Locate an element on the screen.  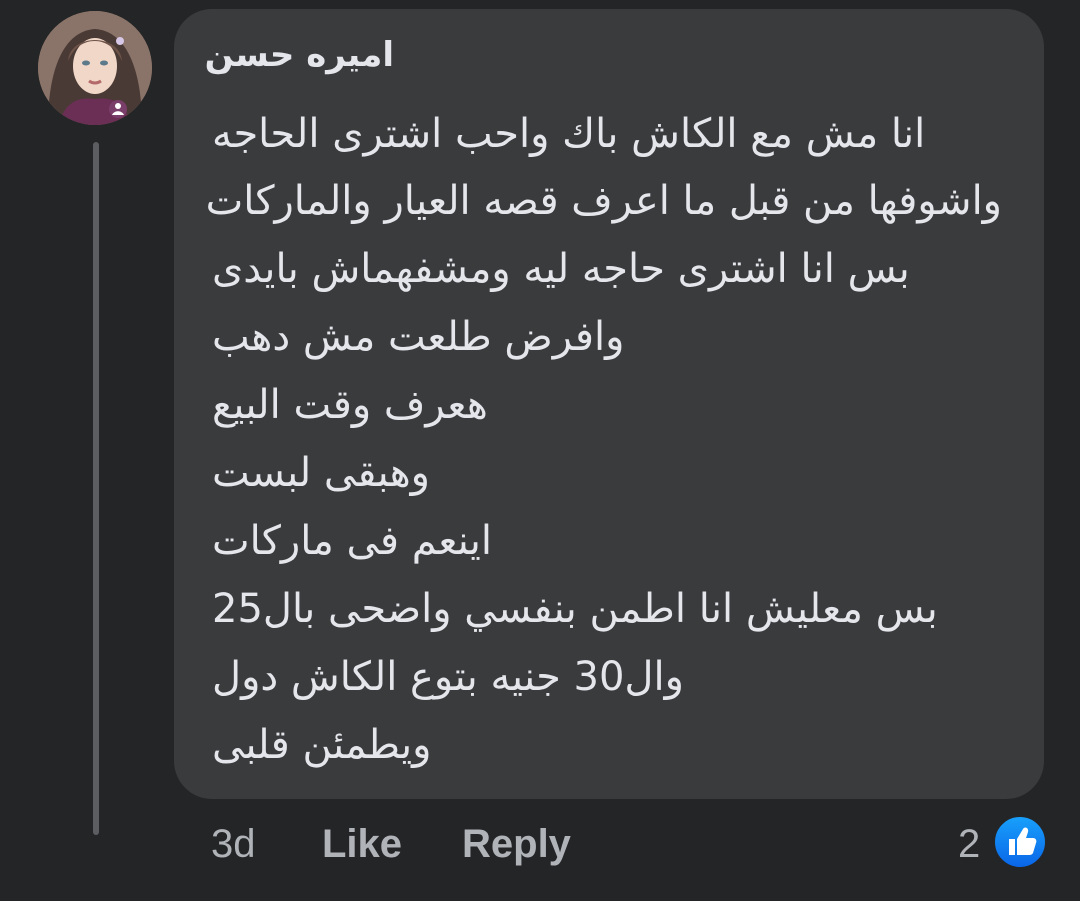
comment-text-line: وال30 جنيه بتوع الكاش دول is located at coordinates (448, 677).